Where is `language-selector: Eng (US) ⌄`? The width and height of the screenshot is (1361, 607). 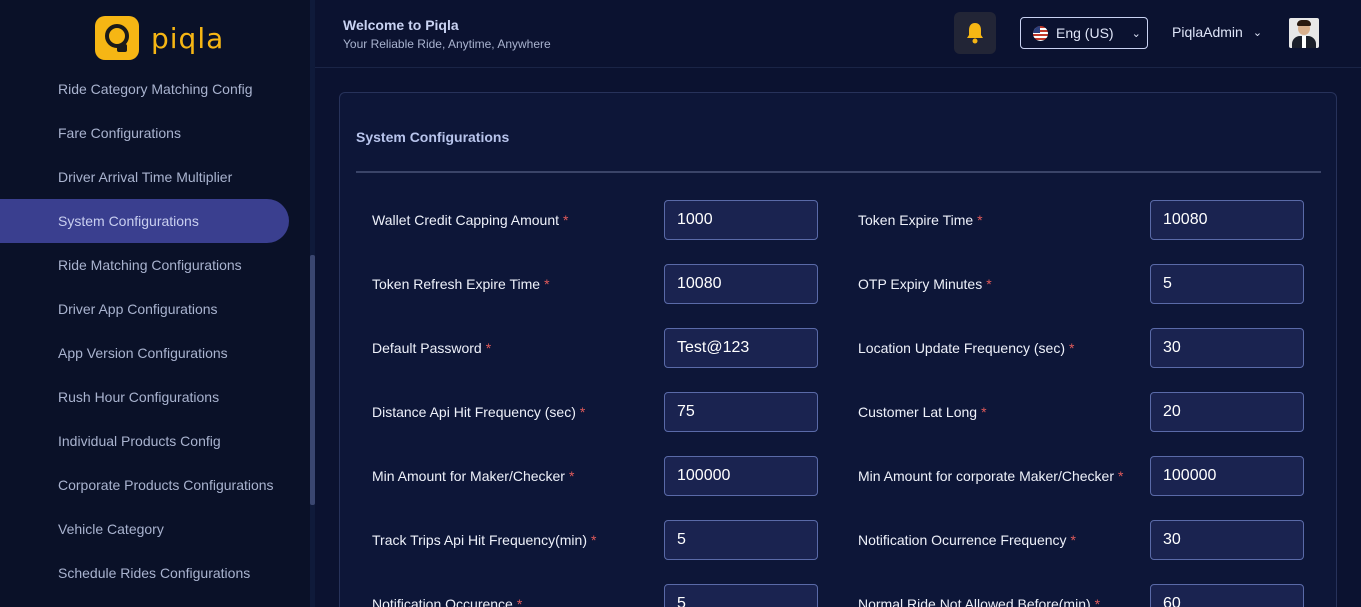 language-selector: Eng (US) ⌄ is located at coordinates (1084, 33).